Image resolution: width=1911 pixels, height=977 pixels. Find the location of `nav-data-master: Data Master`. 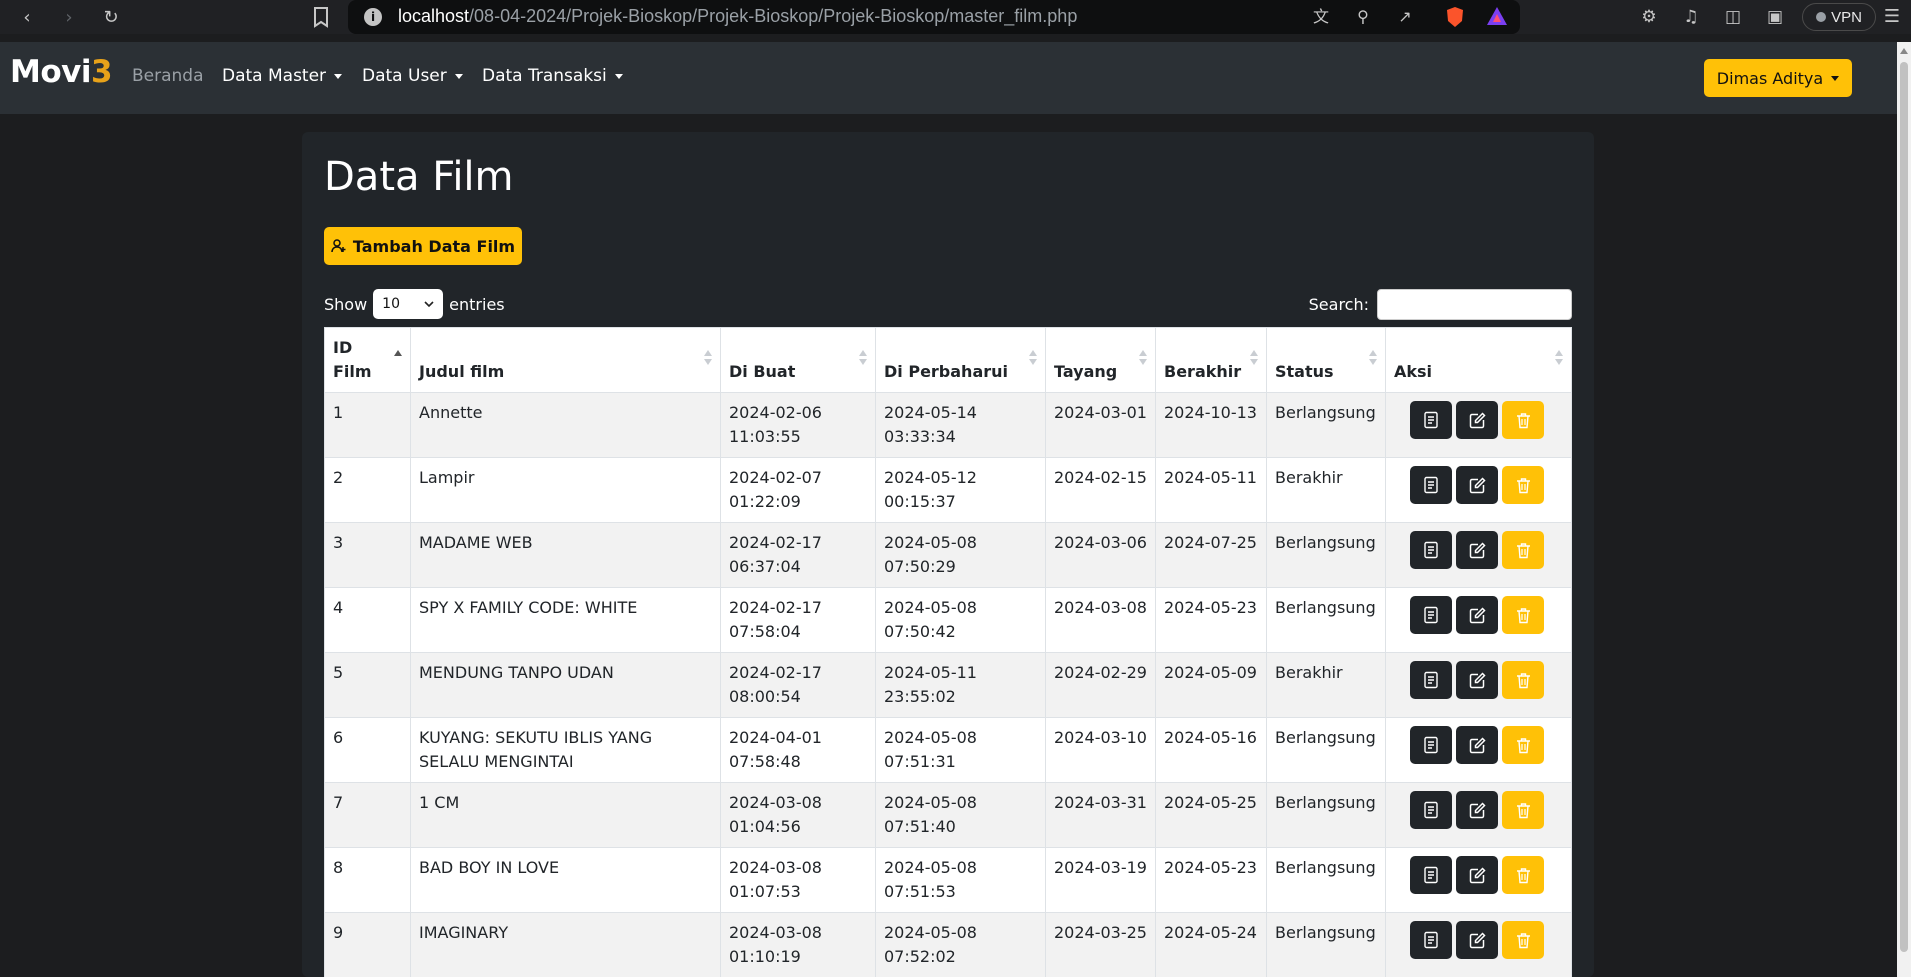

nav-data-master: Data Master is located at coordinates (282, 76).